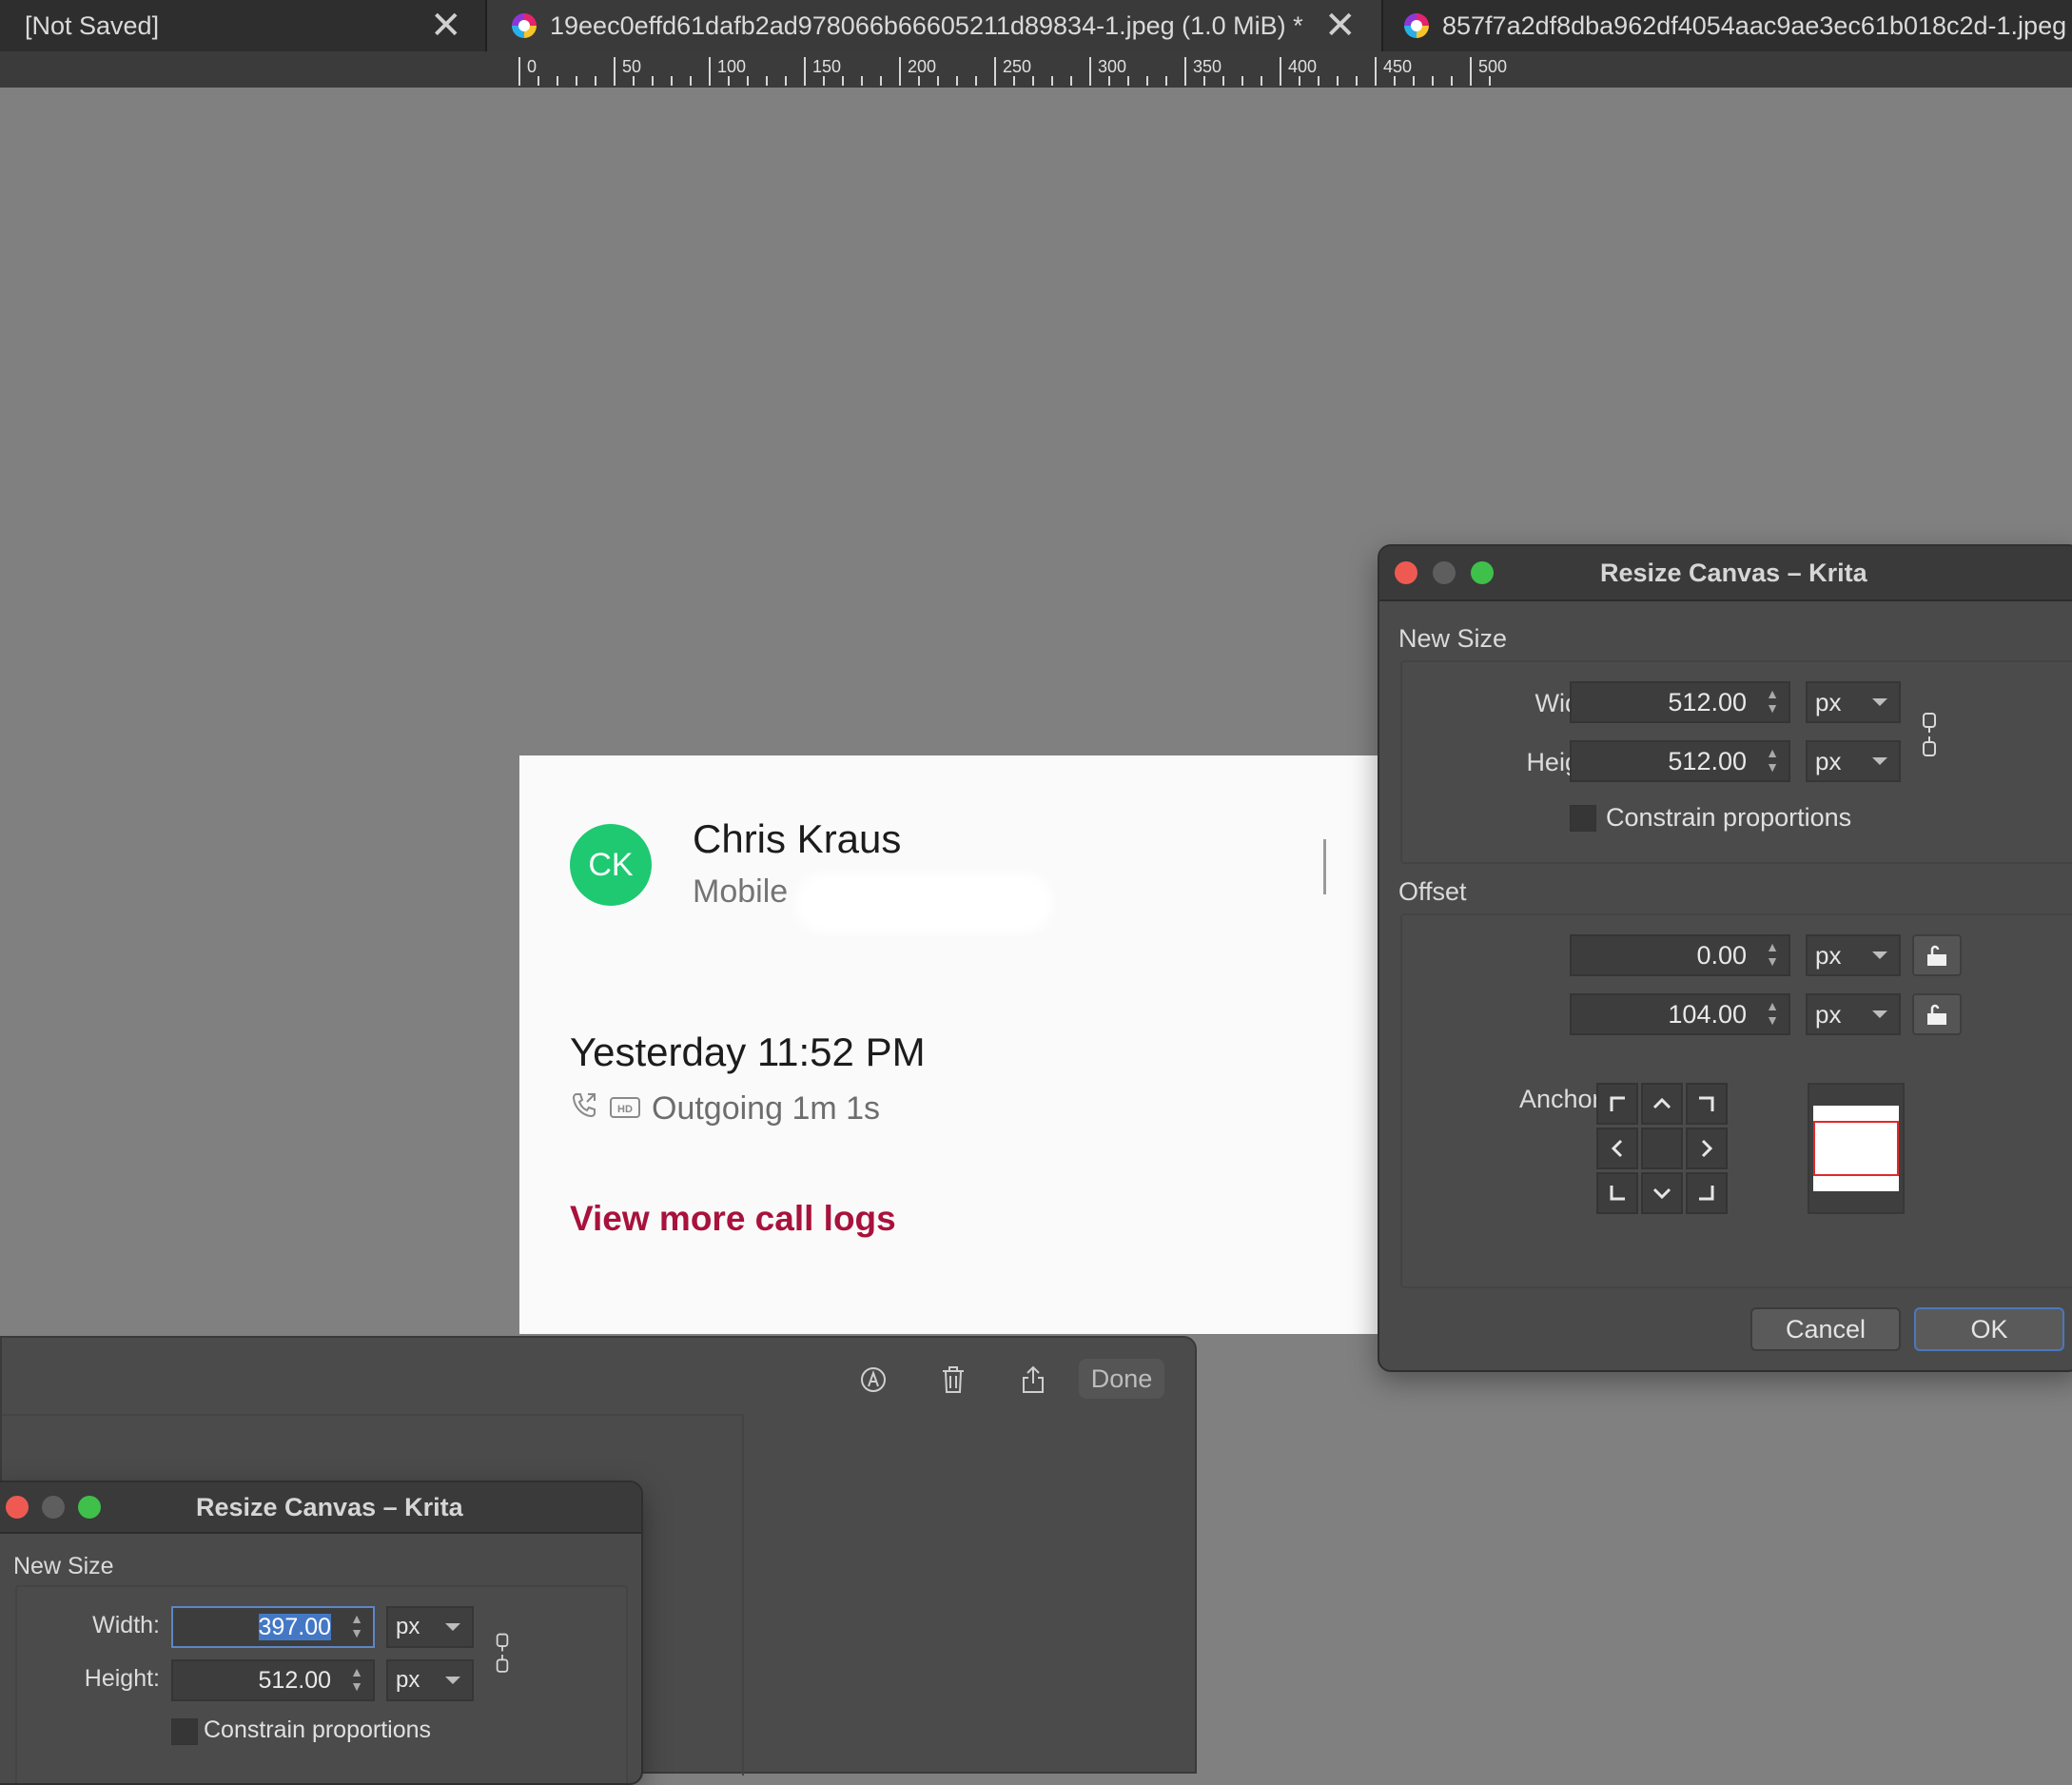  What do you see at coordinates (584, 1109) in the screenshot?
I see `outgoing-call-icon` at bounding box center [584, 1109].